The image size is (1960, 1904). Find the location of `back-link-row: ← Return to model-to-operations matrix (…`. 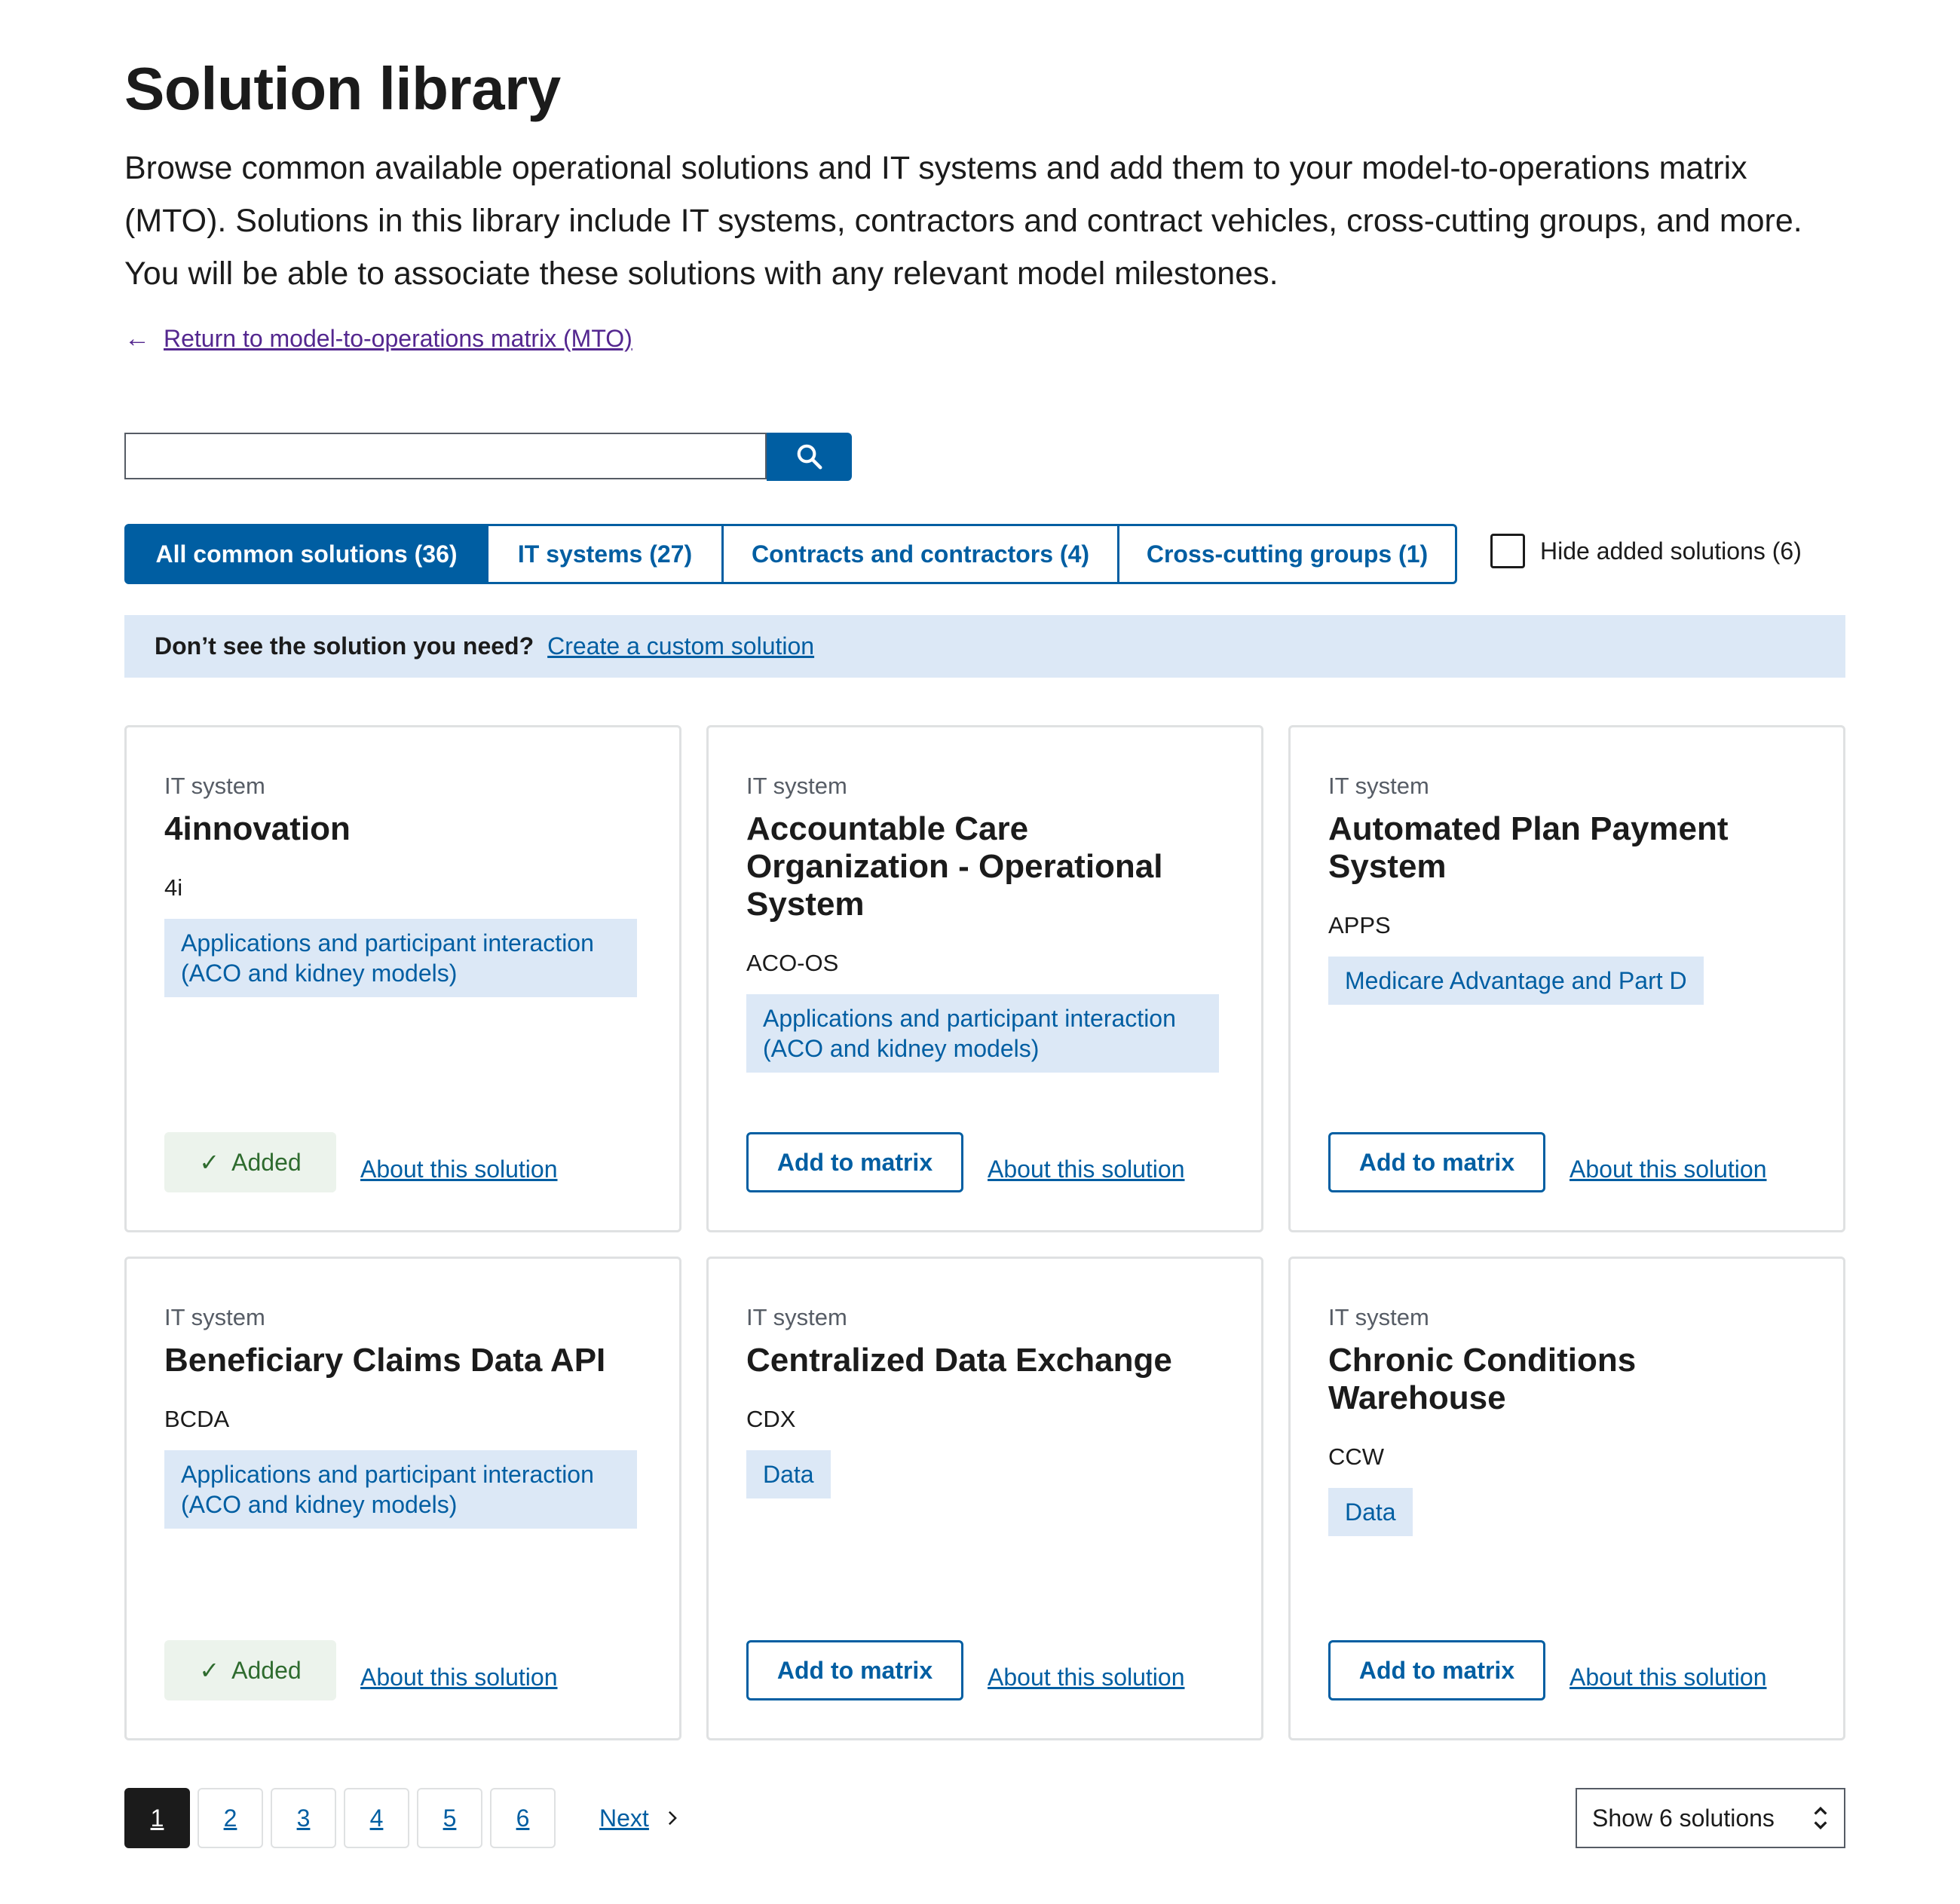

back-link-row: ← Return to model-to-operations matrix (… is located at coordinates (378, 339).